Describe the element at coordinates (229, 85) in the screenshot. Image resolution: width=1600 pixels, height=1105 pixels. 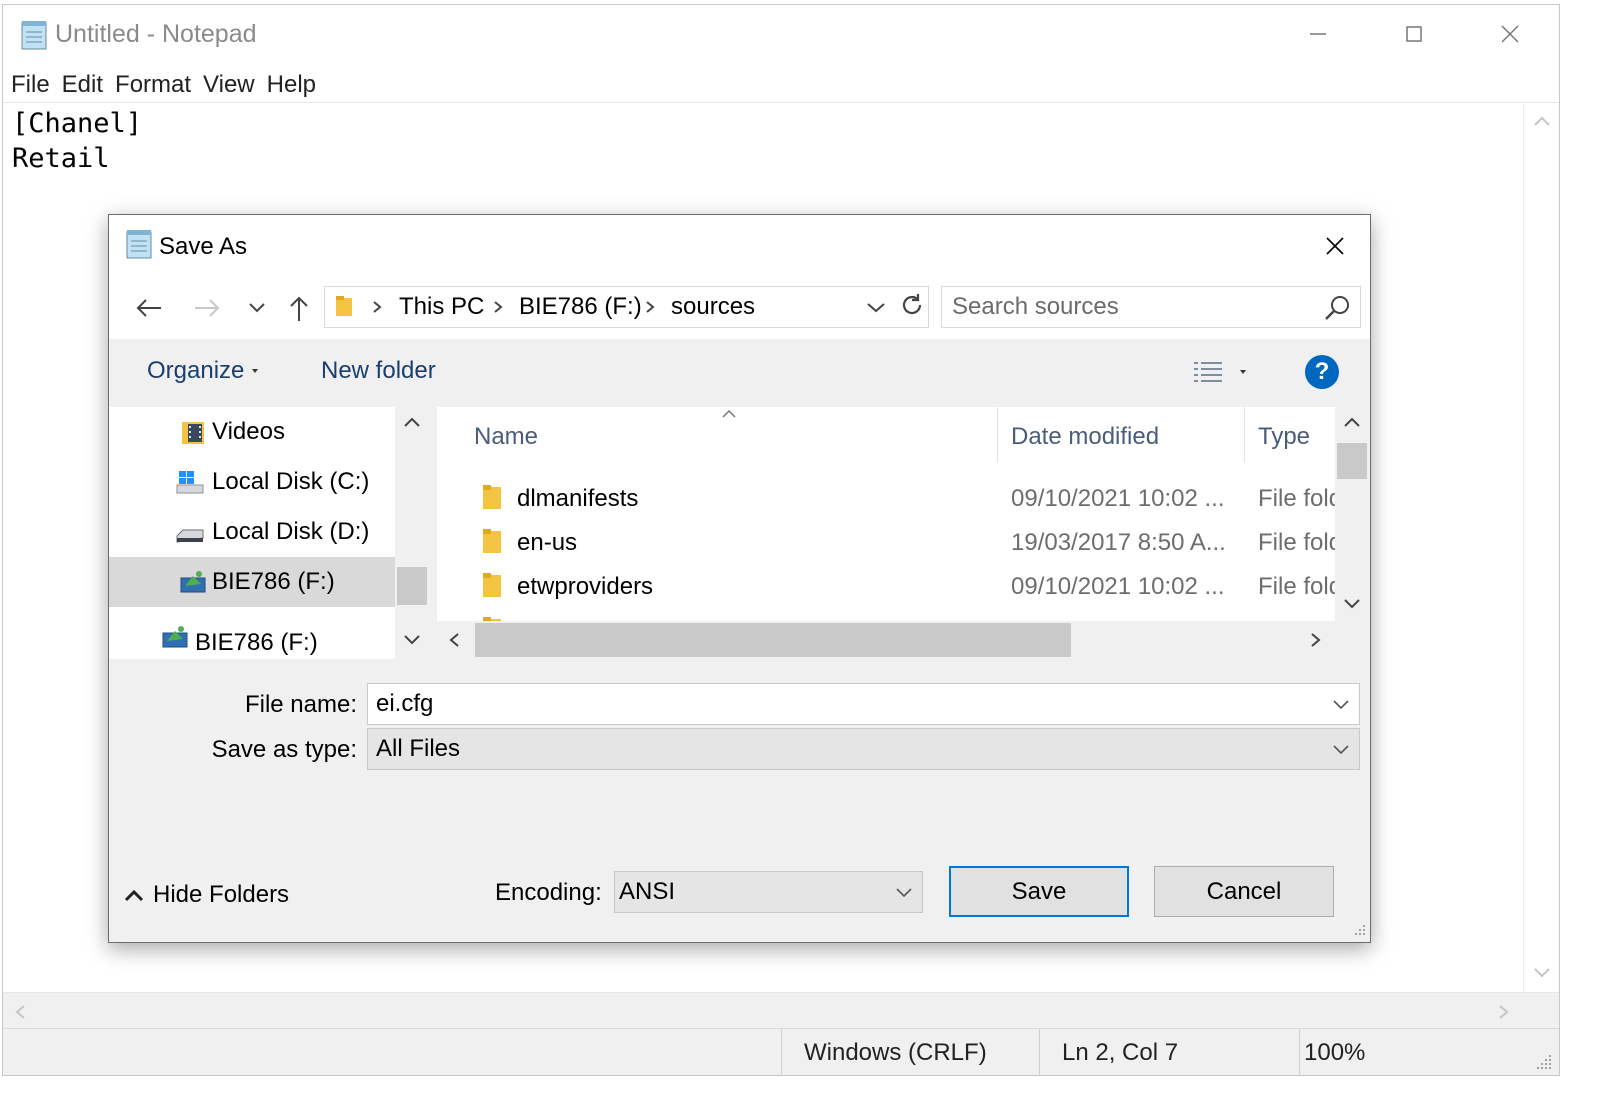
I see `menu-view: View` at that location.